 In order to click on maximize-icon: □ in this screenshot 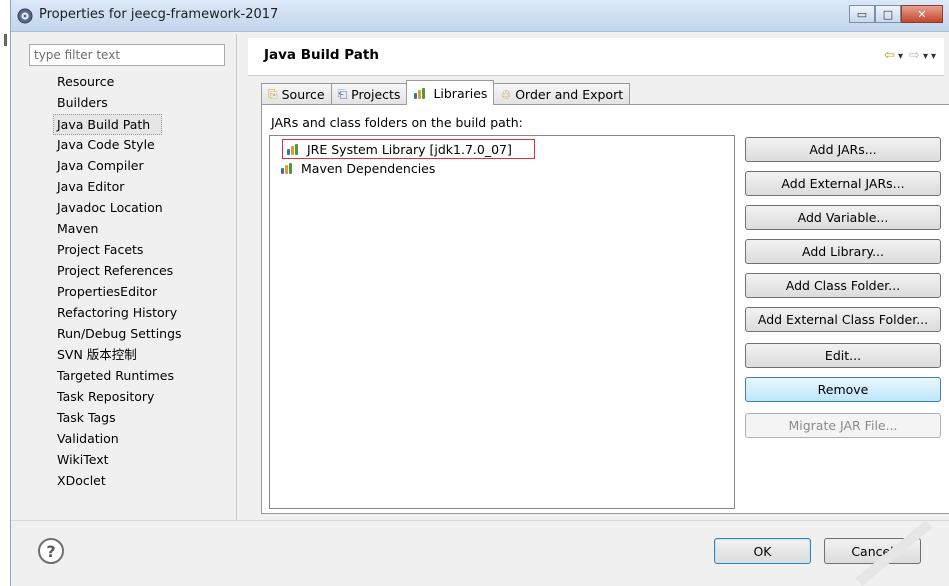, I will do `click(888, 14)`.